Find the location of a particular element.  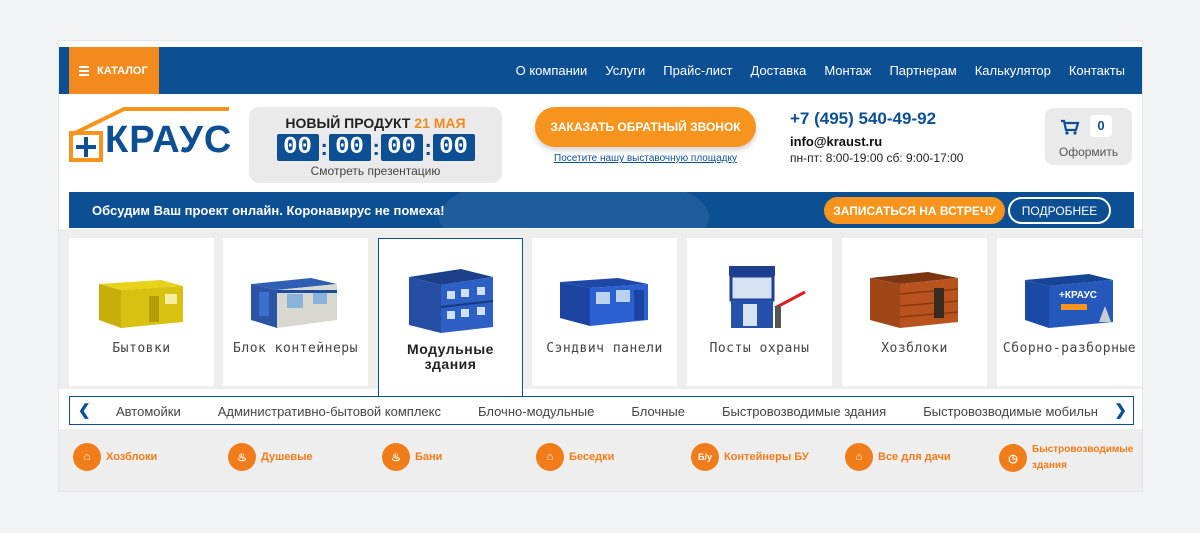

quick-link-saunas: ♨ Бани is located at coordinates (412, 457).